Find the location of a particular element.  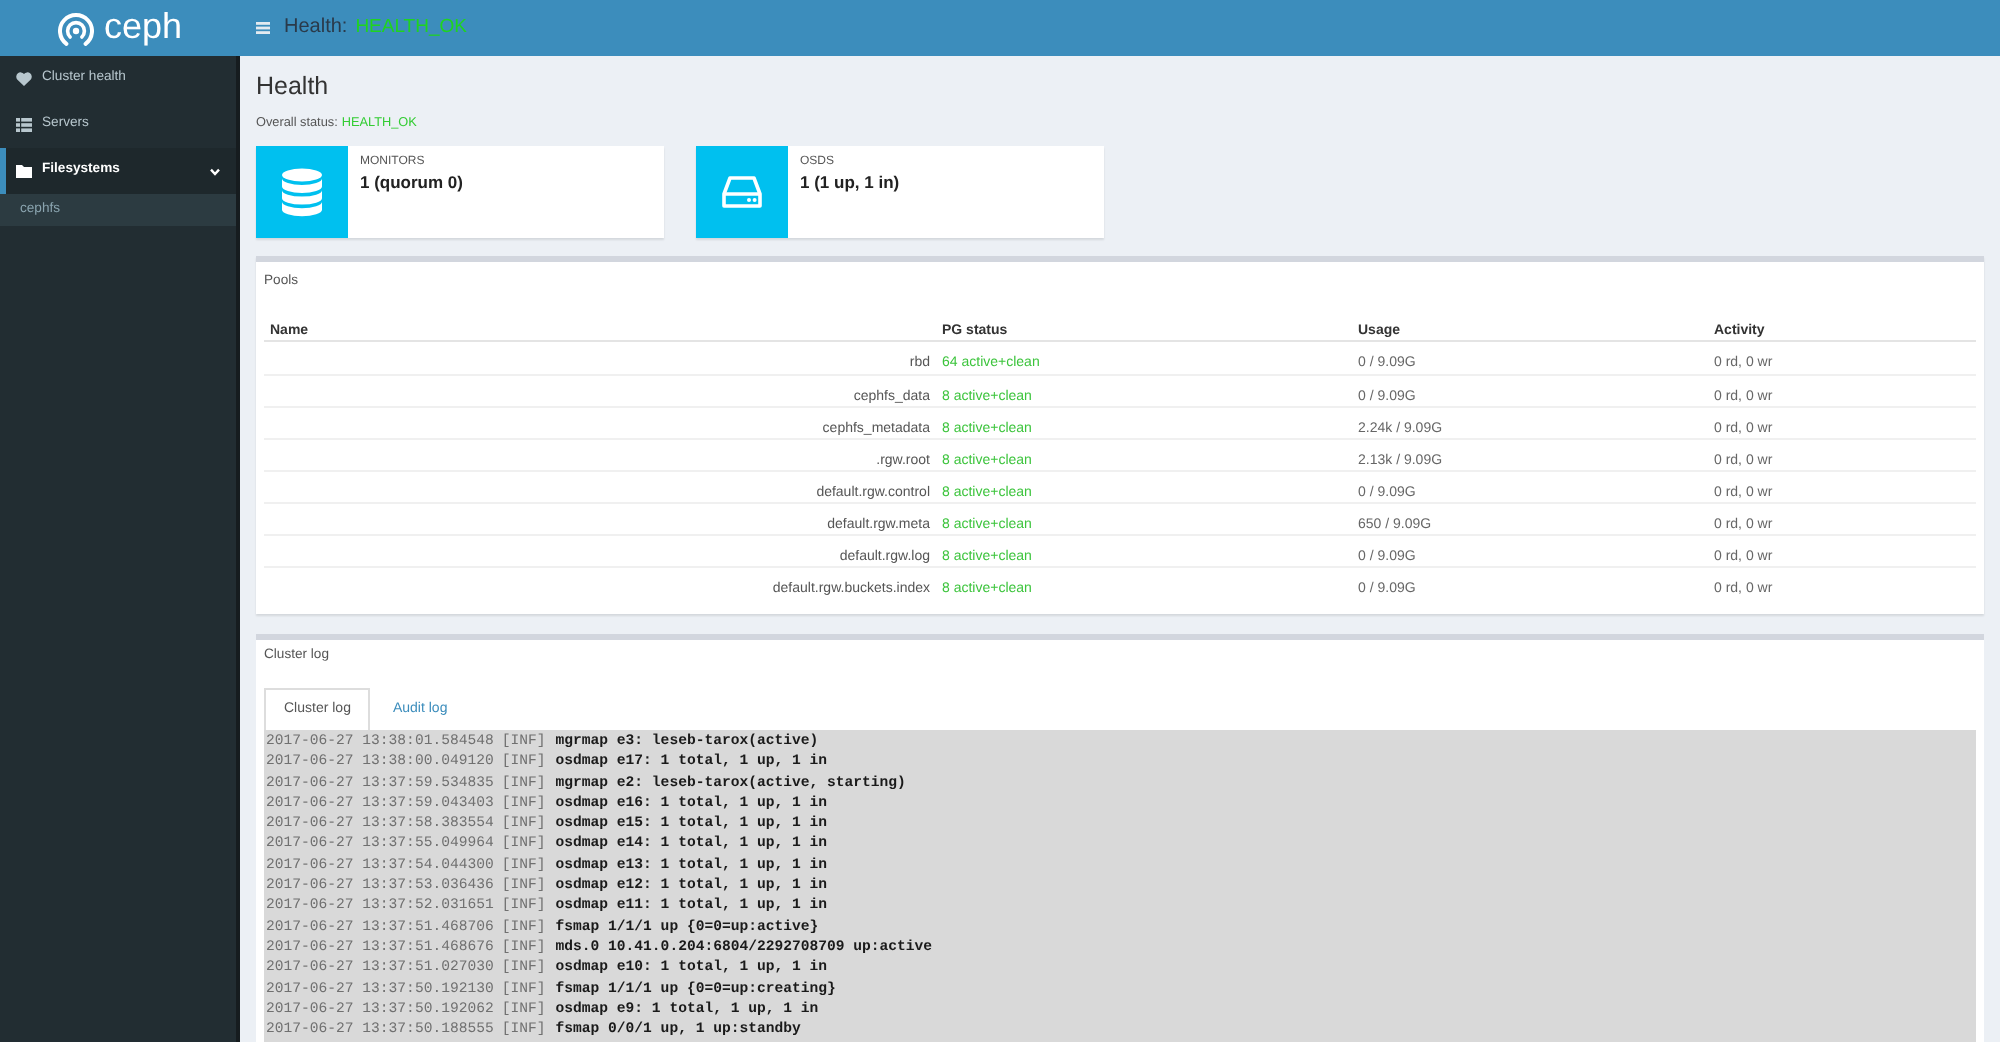

heart-icon is located at coordinates (24, 79).